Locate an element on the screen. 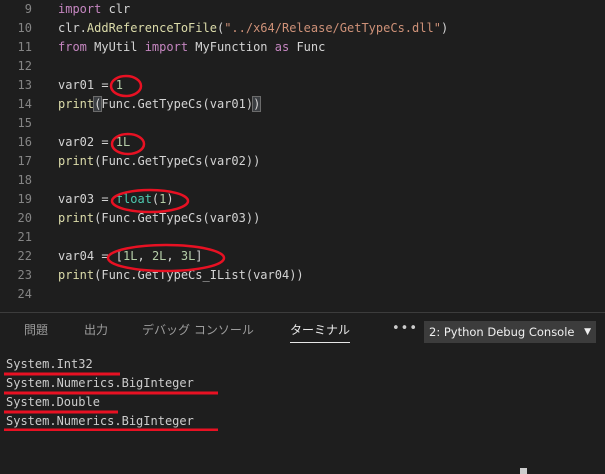 This screenshot has width=605, height=474. line-number: 18 is located at coordinates (24, 180).